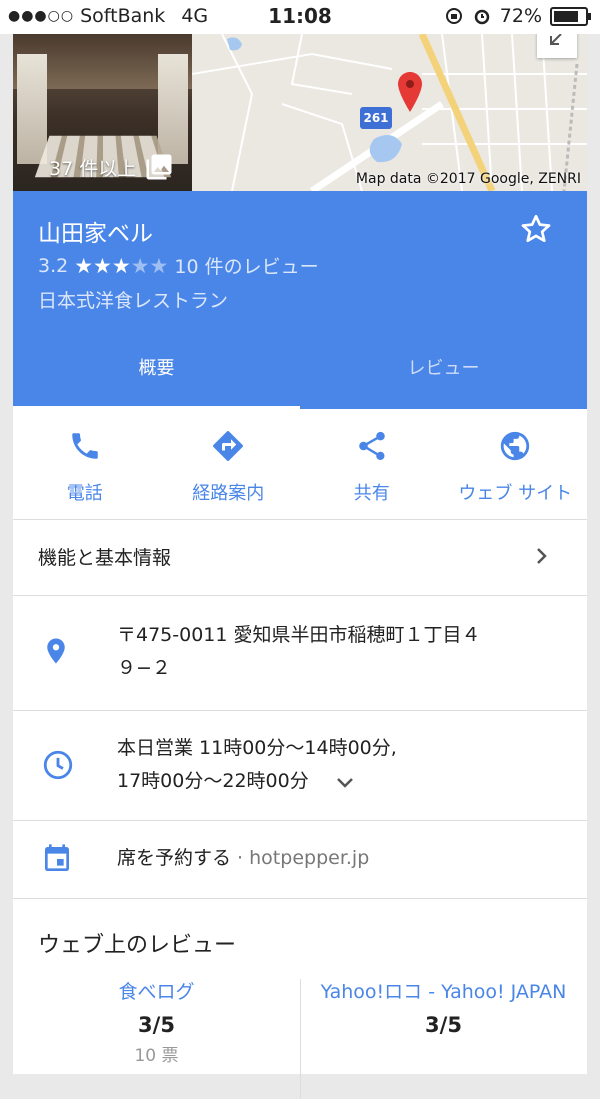 The width and height of the screenshot is (600, 1099). What do you see at coordinates (57, 857) in the screenshot?
I see `calendar-icon` at bounding box center [57, 857].